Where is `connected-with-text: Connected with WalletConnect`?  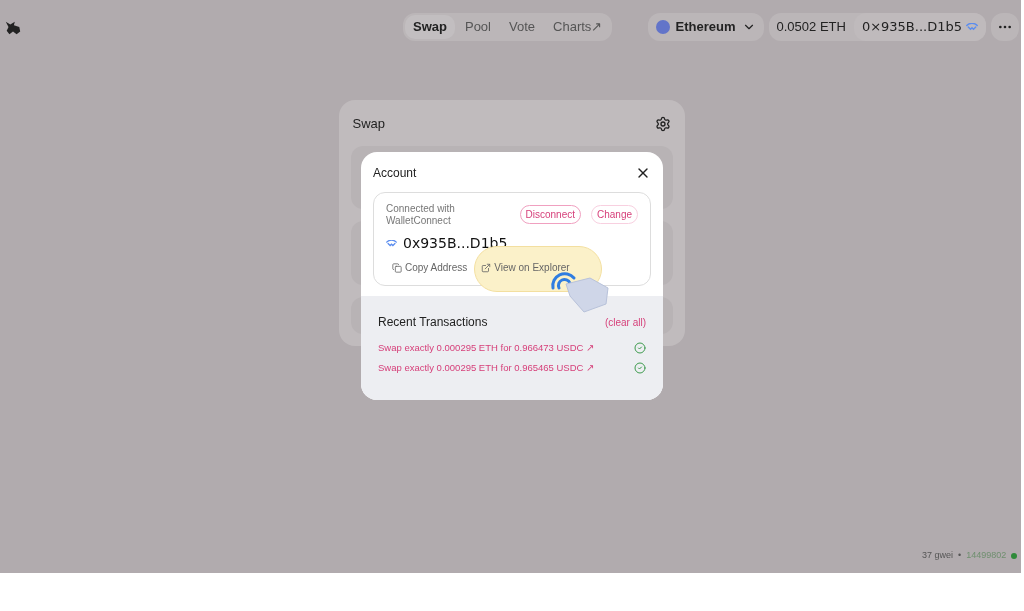 connected-with-text: Connected with WalletConnect is located at coordinates (421, 215).